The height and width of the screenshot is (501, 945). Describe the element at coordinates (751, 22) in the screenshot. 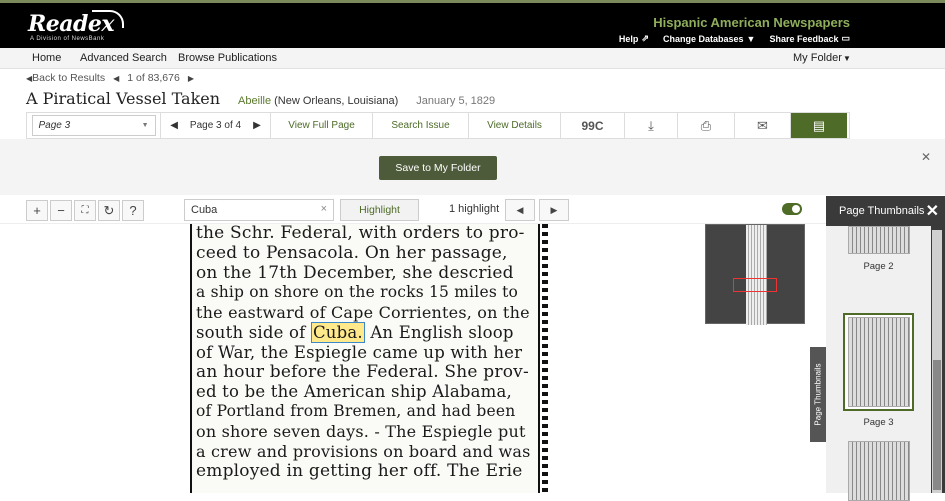

I see `product-name: Hispanic American Newspapers` at that location.